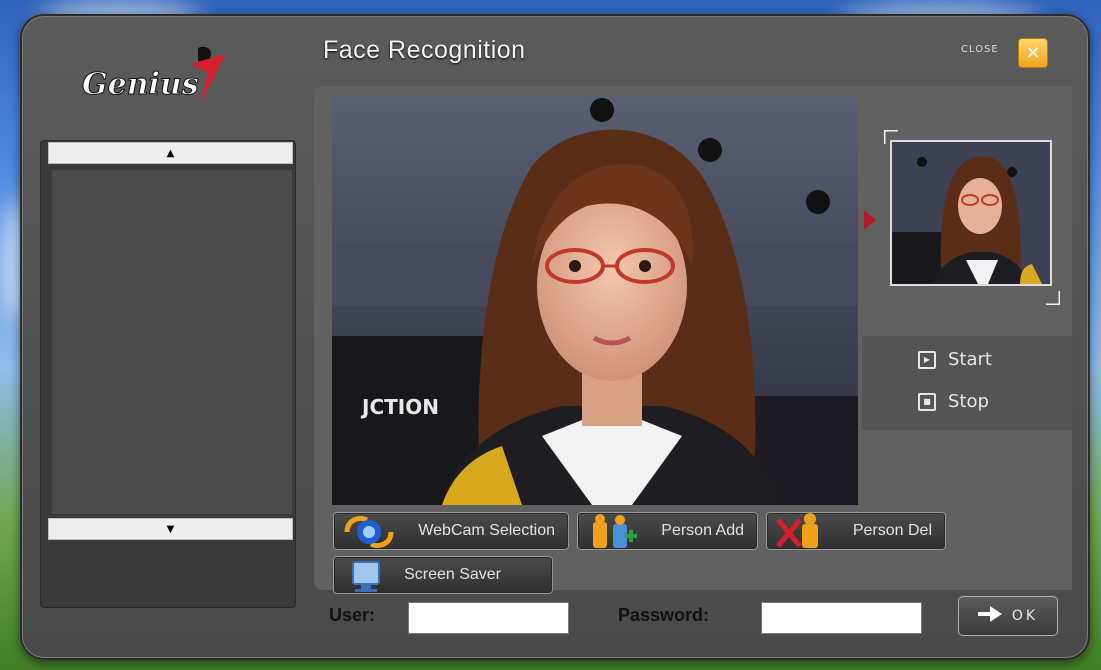 This screenshot has width=1101, height=670. I want to click on svg-text: JCTION, so click(399, 407).